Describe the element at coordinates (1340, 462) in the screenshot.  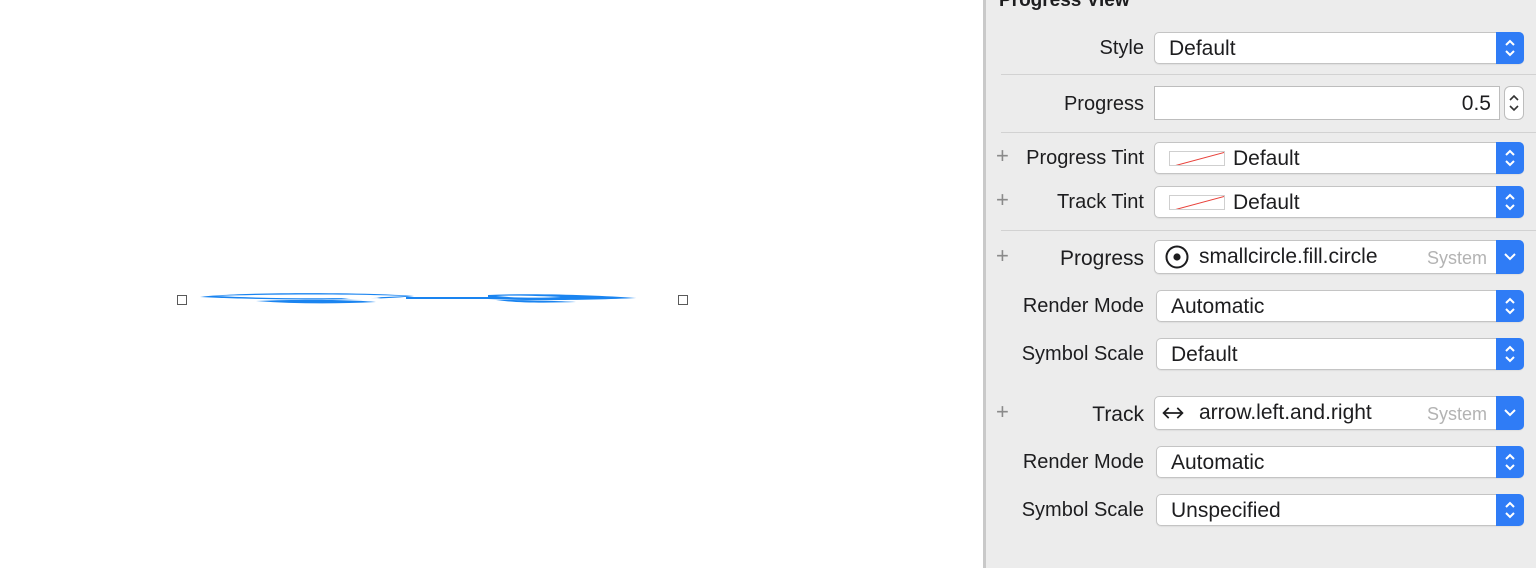
I see `track-render-mode-popup: Automatic` at that location.